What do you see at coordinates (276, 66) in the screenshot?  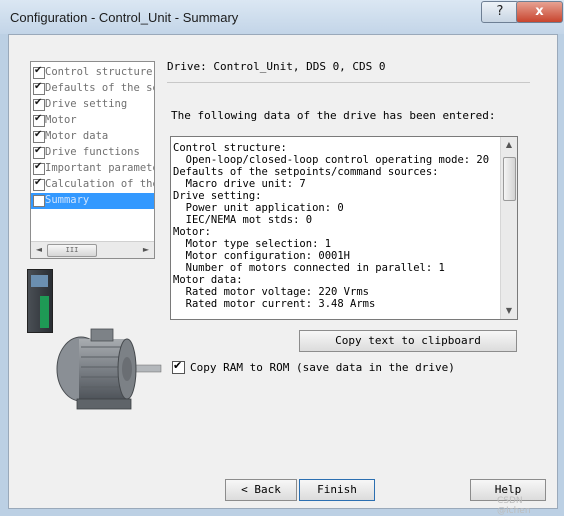 I see `drive-info-label: Drive: Control_Unit, DDS 0, CDS 0` at bounding box center [276, 66].